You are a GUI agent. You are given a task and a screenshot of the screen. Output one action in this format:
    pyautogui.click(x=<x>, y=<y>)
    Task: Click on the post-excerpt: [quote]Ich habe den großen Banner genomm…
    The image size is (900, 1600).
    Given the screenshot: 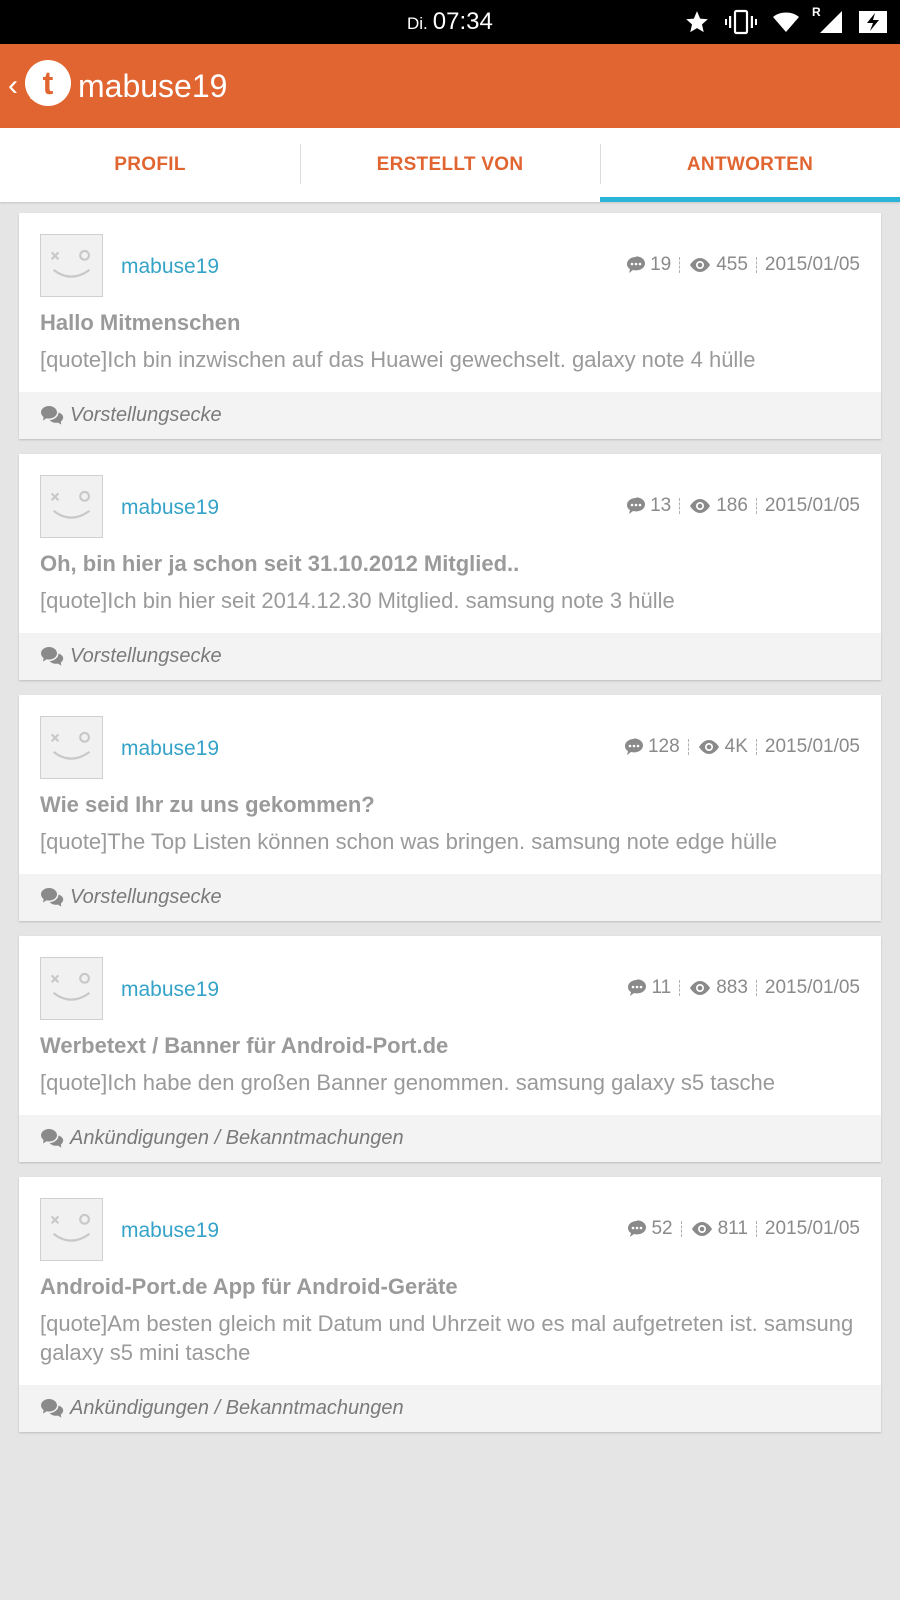 What is the action you would take?
    pyautogui.click(x=408, y=1082)
    